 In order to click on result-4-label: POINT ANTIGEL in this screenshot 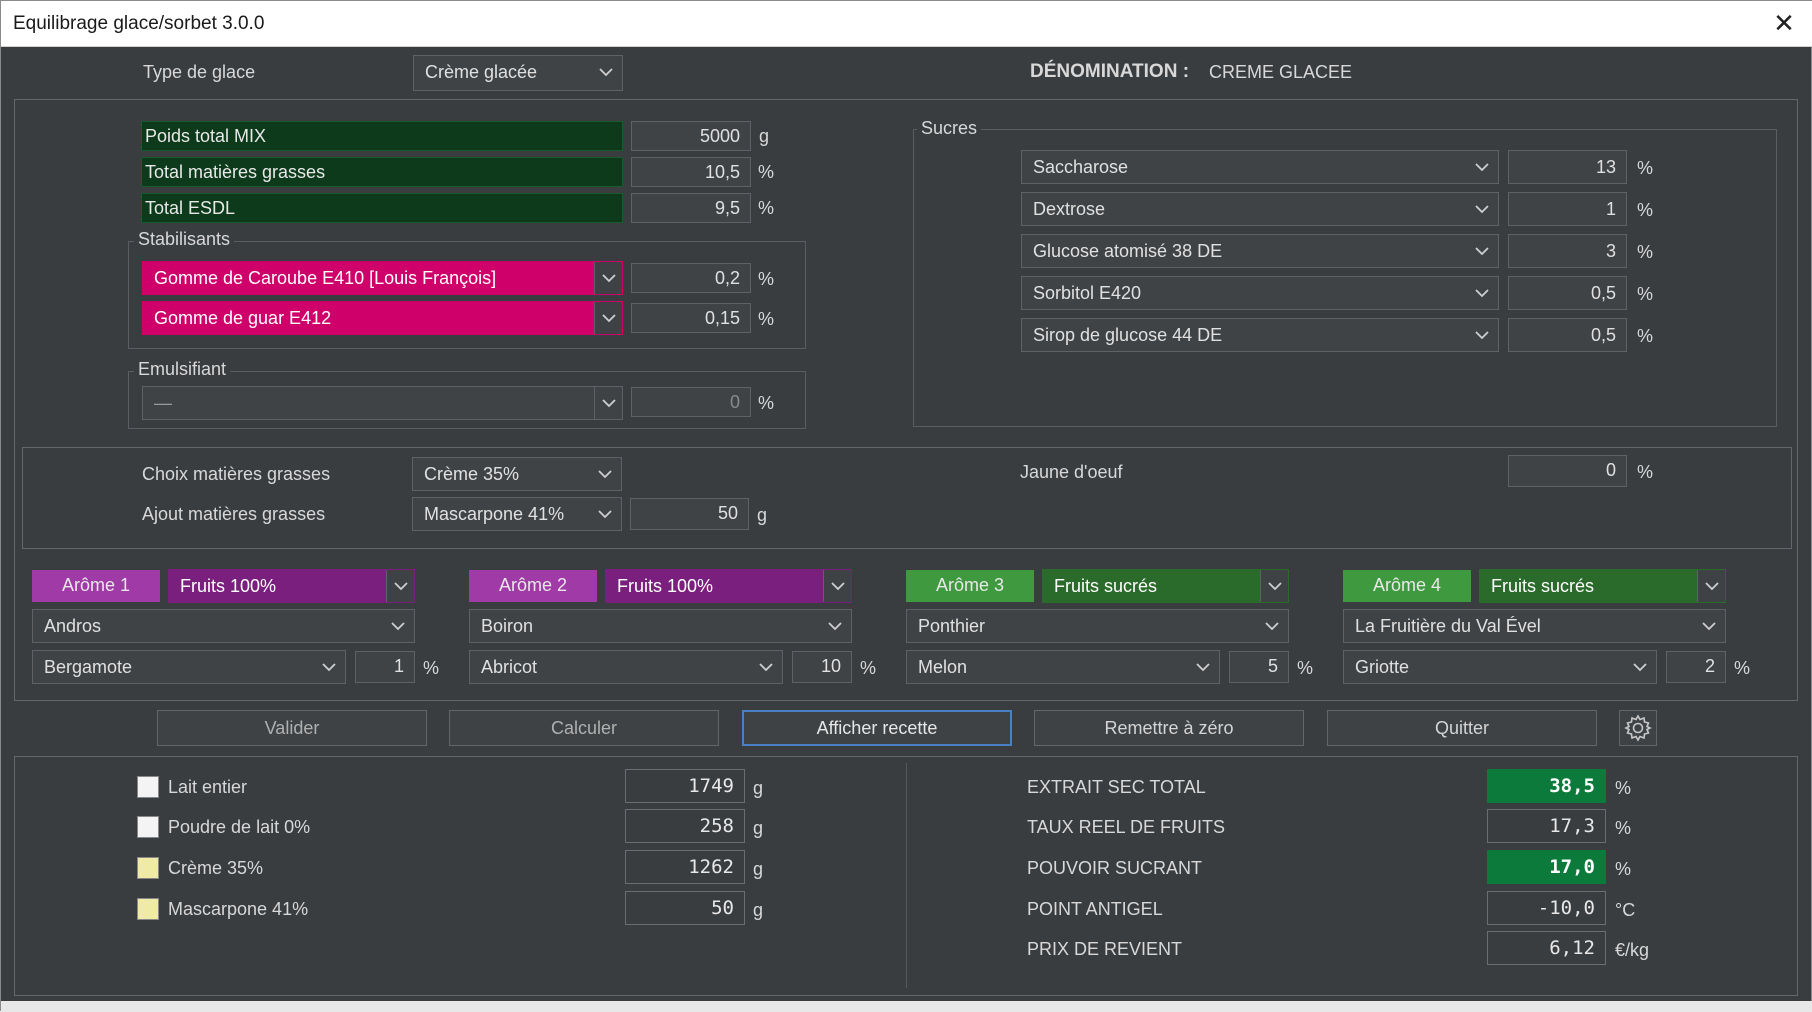, I will do `click(1095, 909)`.